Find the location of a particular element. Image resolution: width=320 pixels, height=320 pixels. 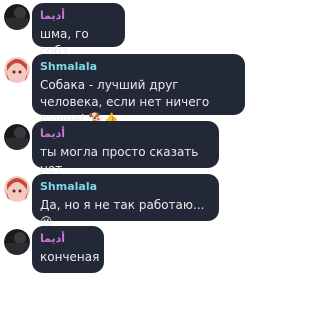

message-bubble: أديما шма, го собз is located at coordinates (78, 30).